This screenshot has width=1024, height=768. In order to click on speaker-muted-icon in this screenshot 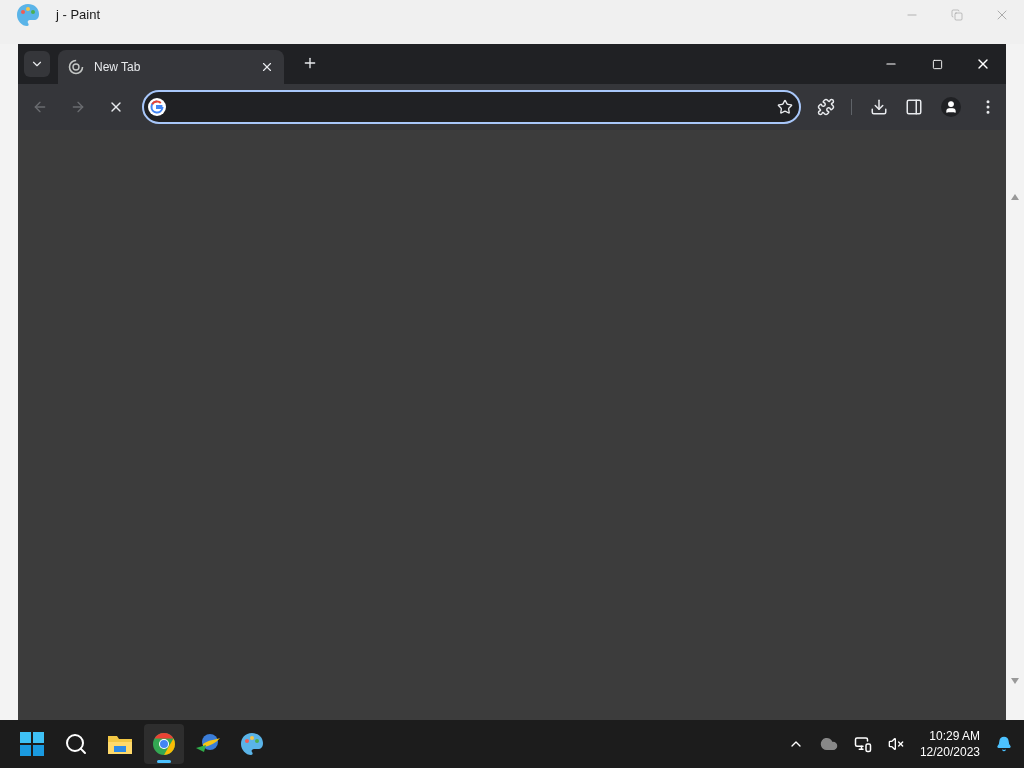, I will do `click(895, 744)`.